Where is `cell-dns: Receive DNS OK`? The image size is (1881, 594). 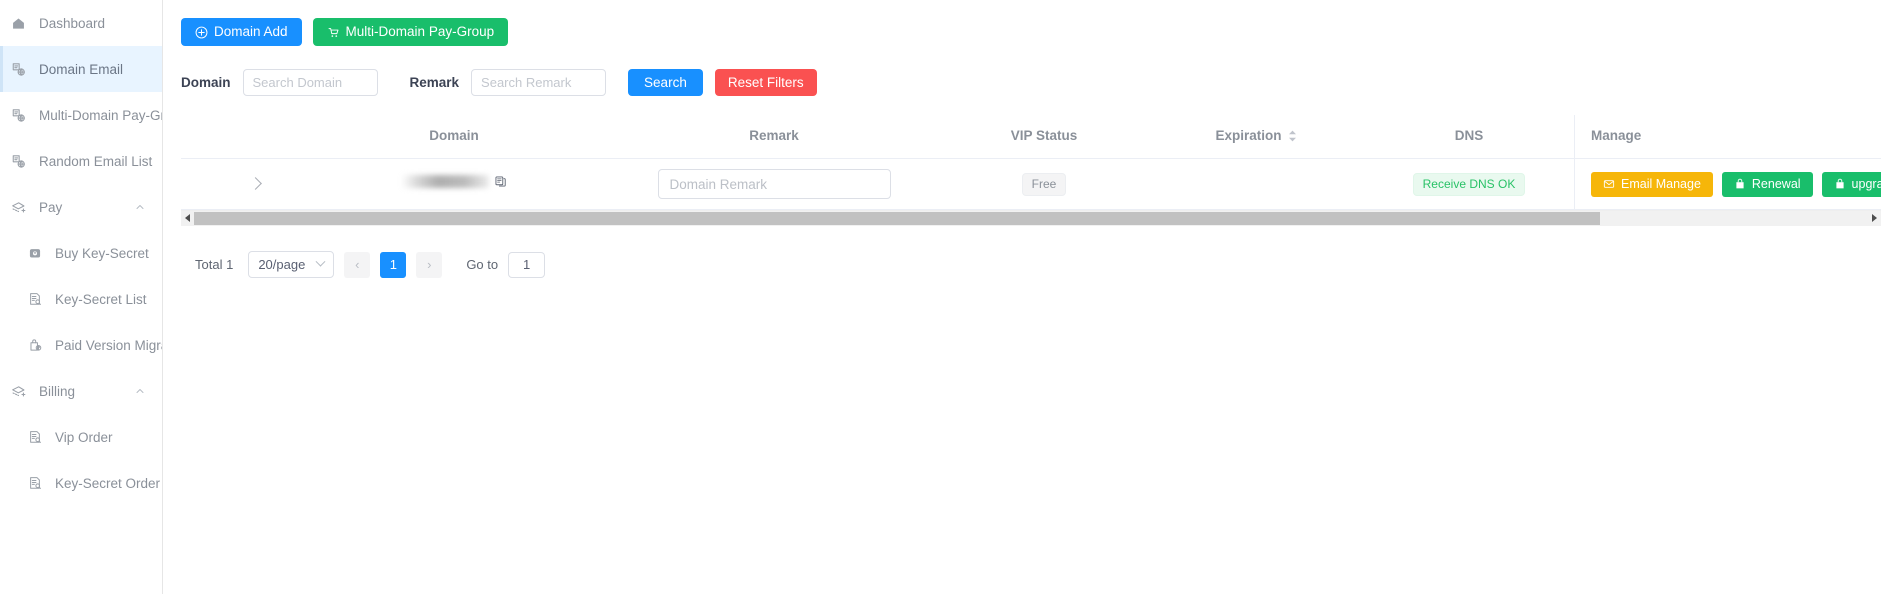 cell-dns: Receive DNS OK is located at coordinates (1469, 184).